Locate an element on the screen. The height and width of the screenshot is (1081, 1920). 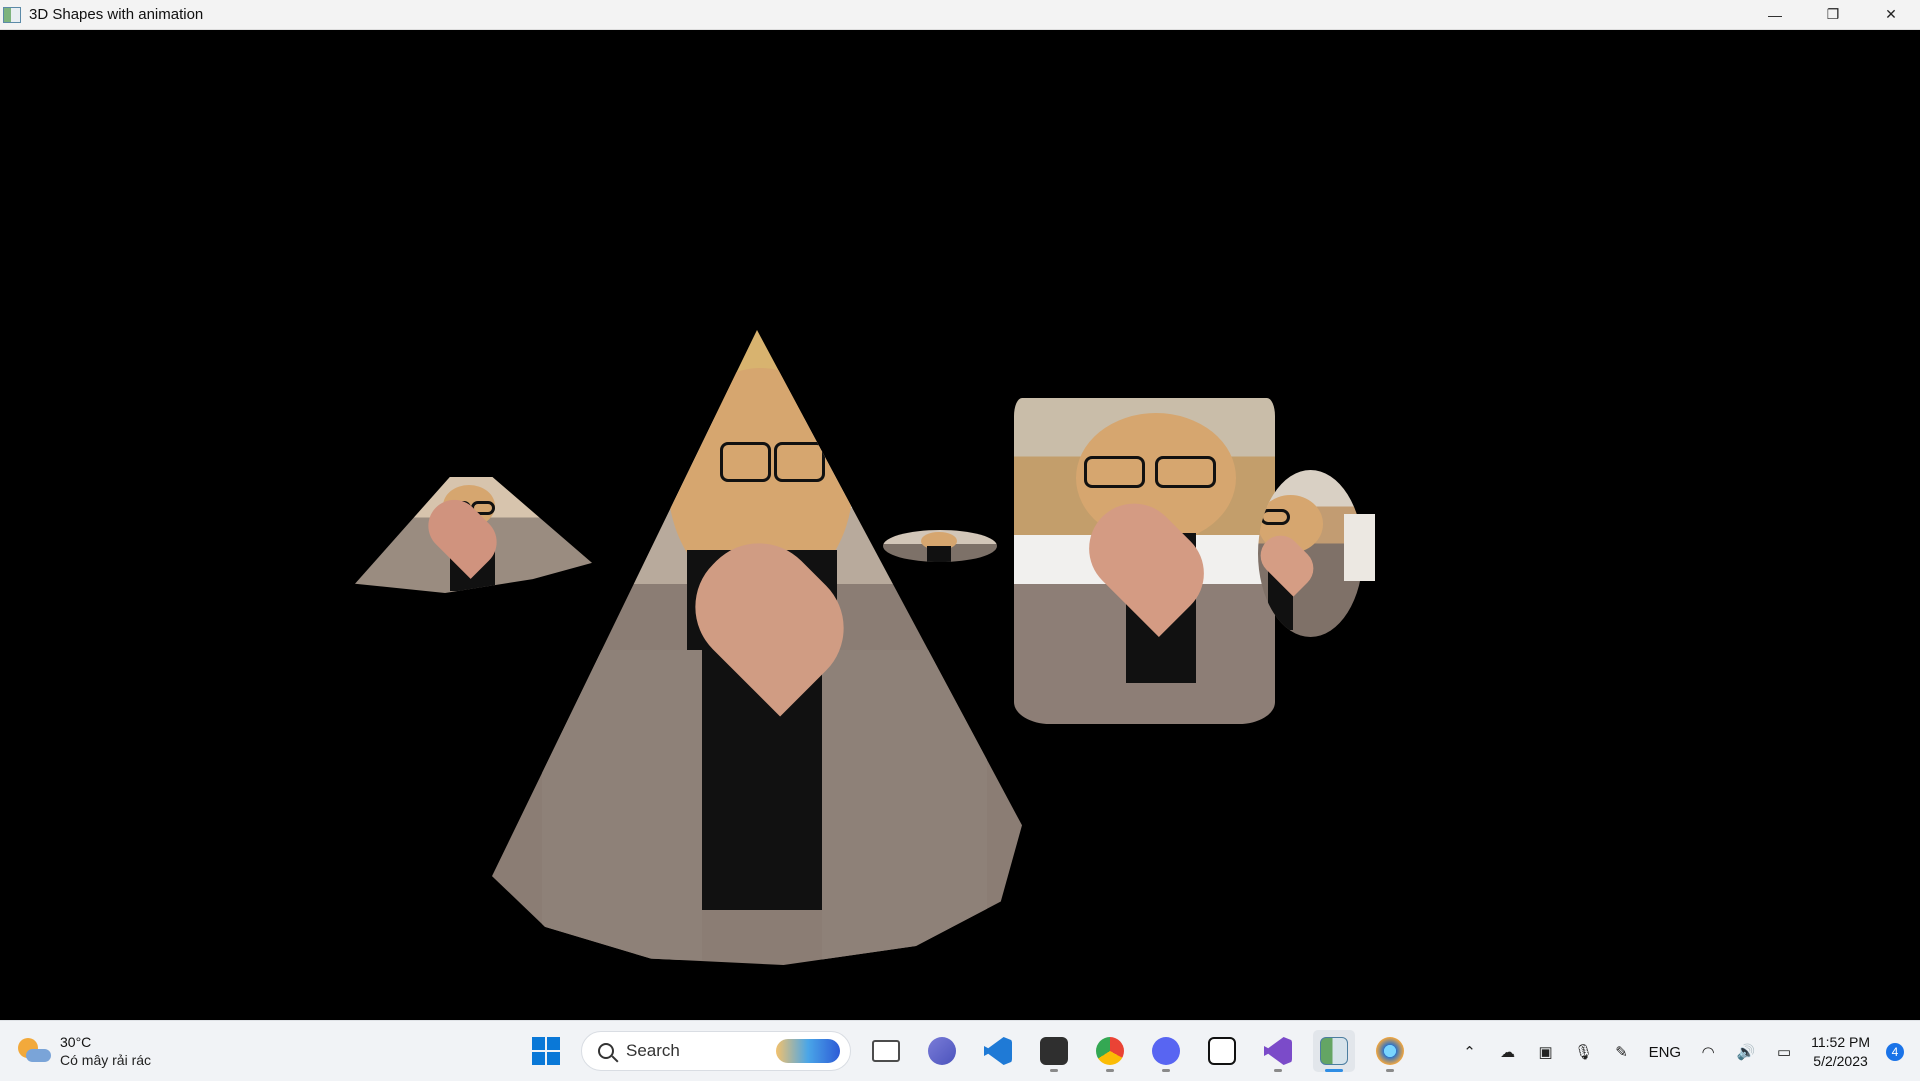
globe-icon is located at coordinates (1390, 1051).